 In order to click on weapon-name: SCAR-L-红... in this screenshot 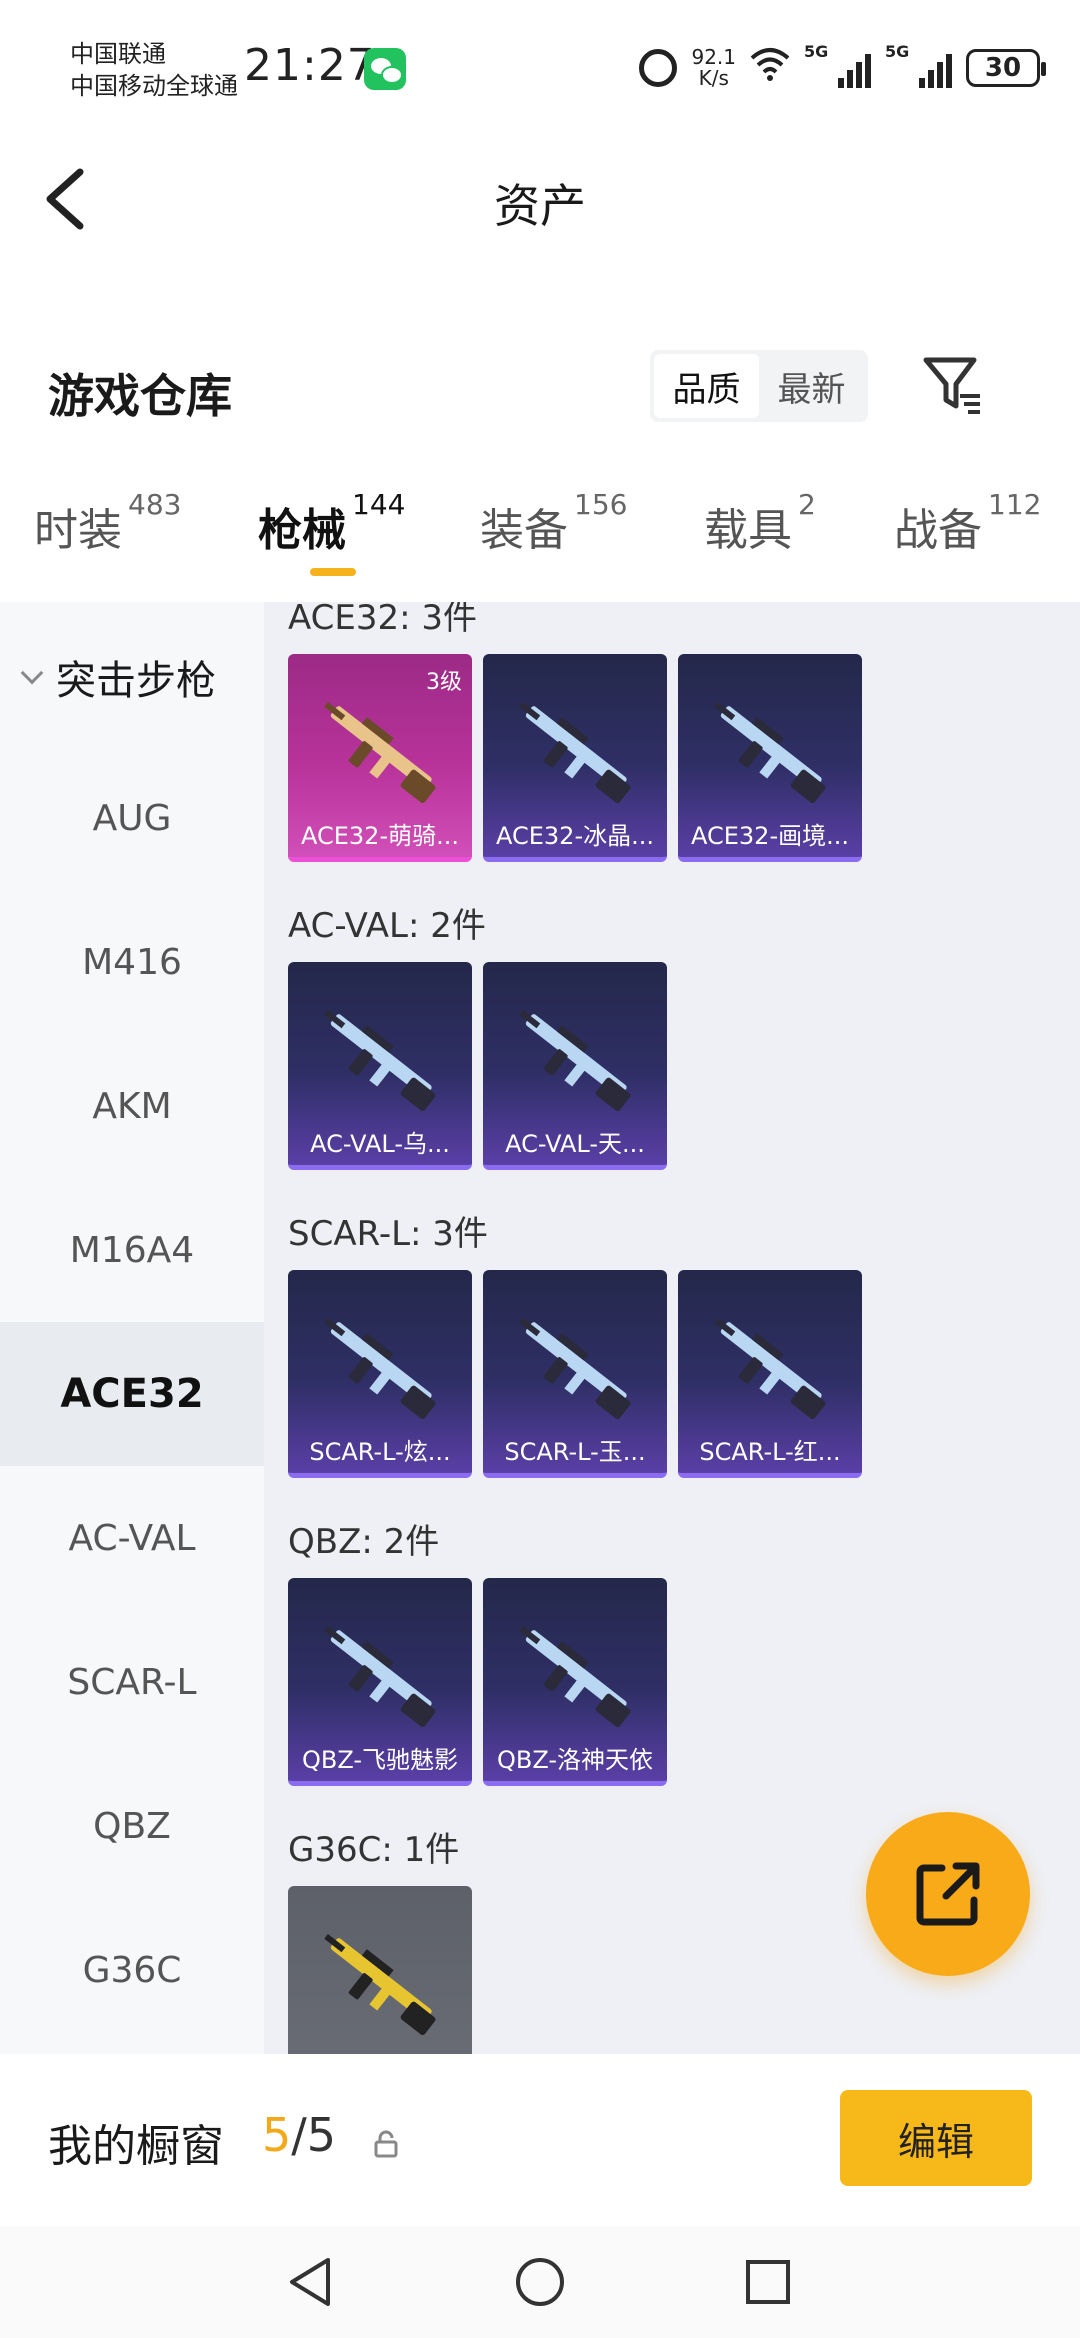, I will do `click(770, 1452)`.